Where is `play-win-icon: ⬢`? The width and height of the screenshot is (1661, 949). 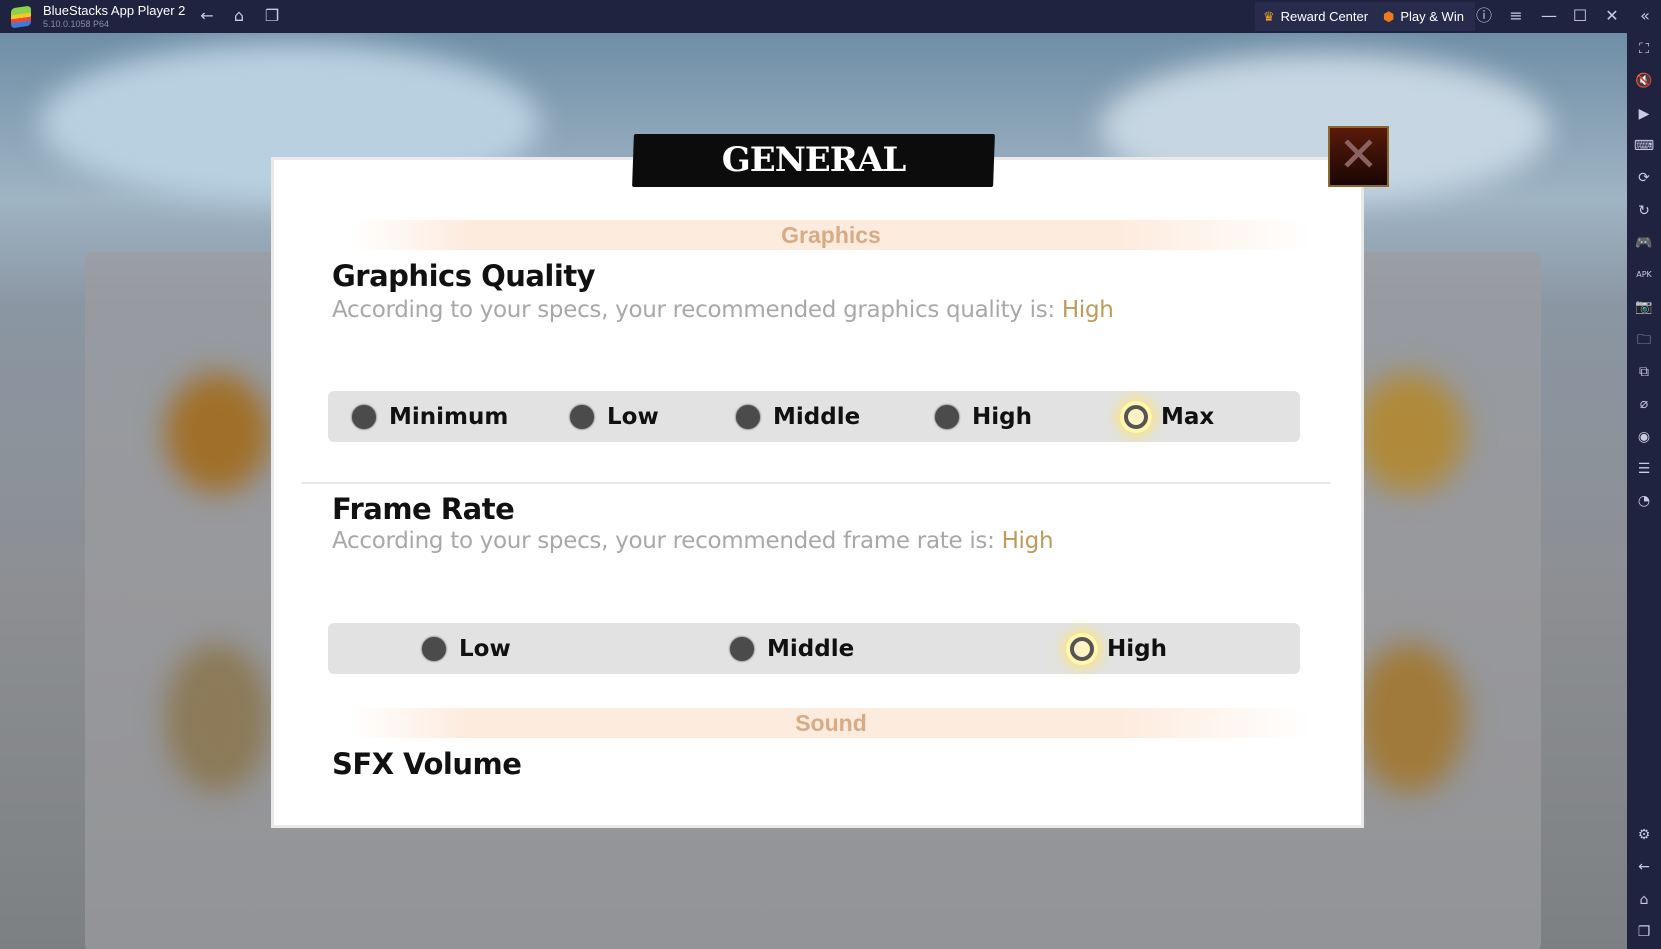
play-win-icon: ⬢ is located at coordinates (1389, 16).